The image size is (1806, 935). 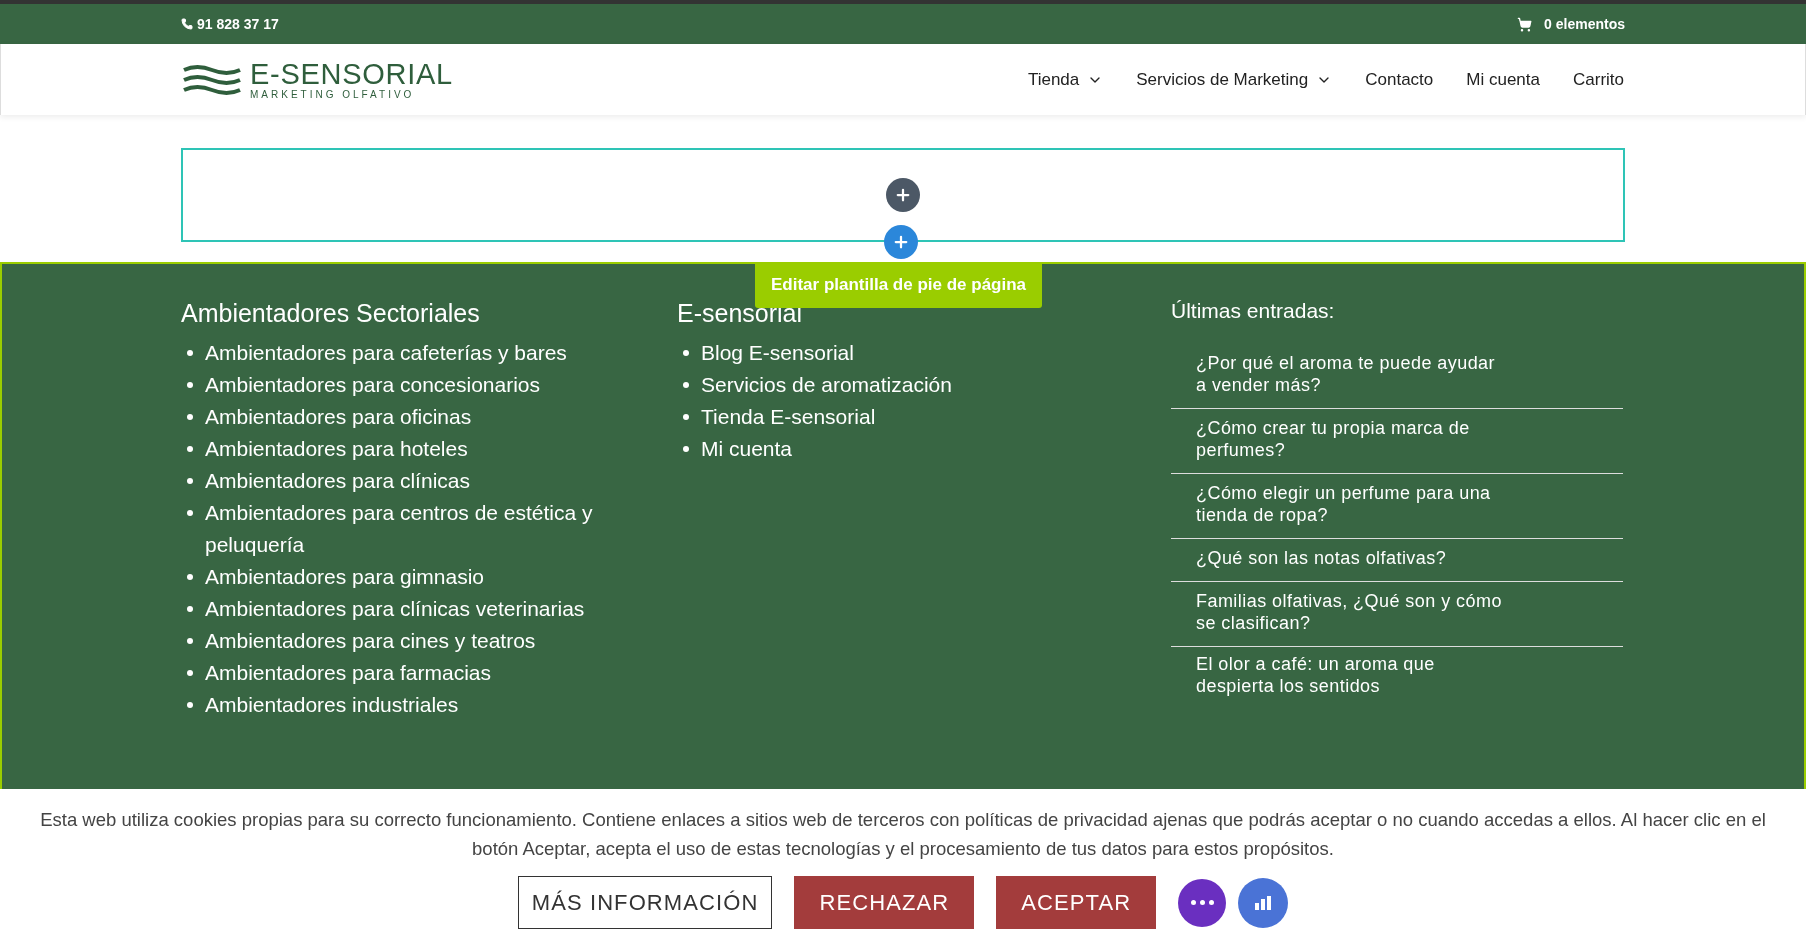 What do you see at coordinates (212, 79) in the screenshot?
I see `waves-logo-icon` at bounding box center [212, 79].